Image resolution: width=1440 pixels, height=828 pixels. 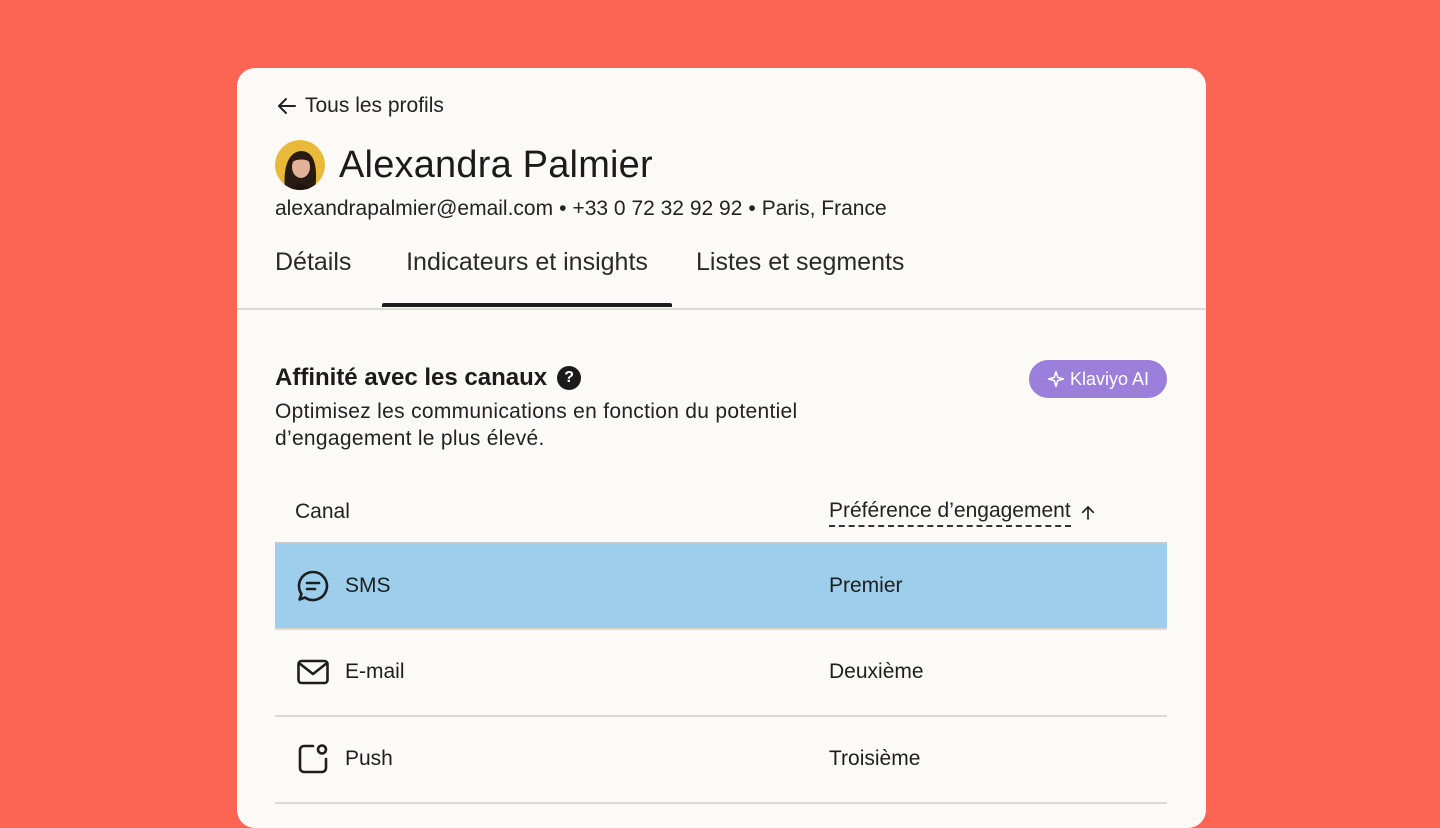 I want to click on push-notification-icon, so click(x=313, y=759).